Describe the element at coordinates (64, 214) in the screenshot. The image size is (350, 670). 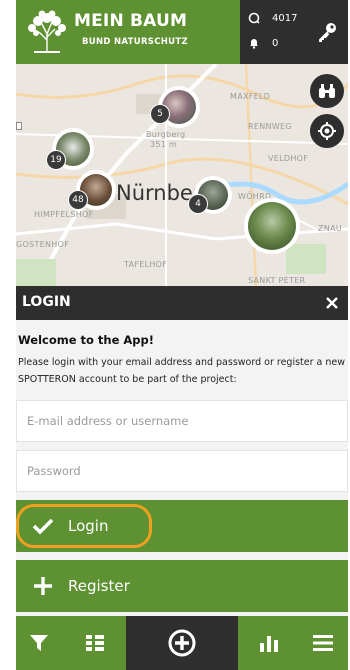
I see `map-label: HIMPFELSHOF` at that location.